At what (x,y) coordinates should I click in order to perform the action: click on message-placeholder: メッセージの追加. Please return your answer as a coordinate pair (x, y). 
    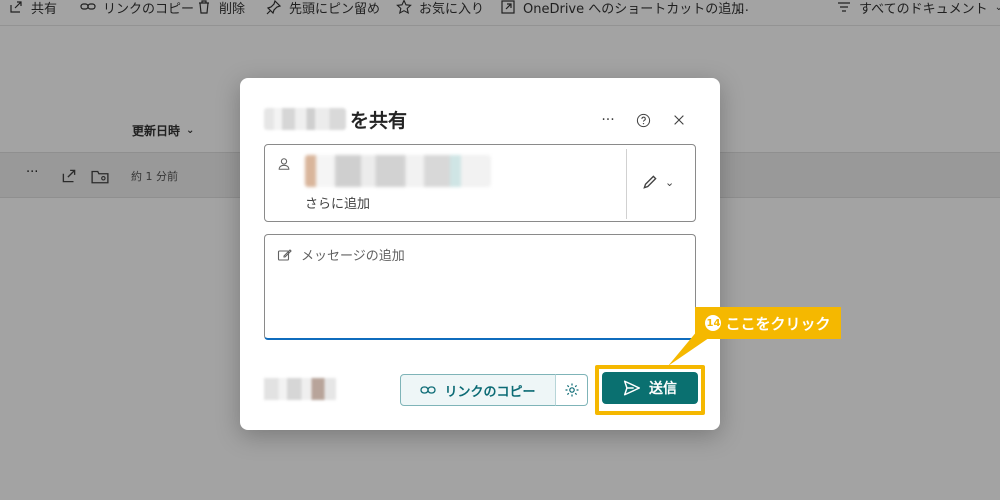
    Looking at the image, I should click on (353, 256).